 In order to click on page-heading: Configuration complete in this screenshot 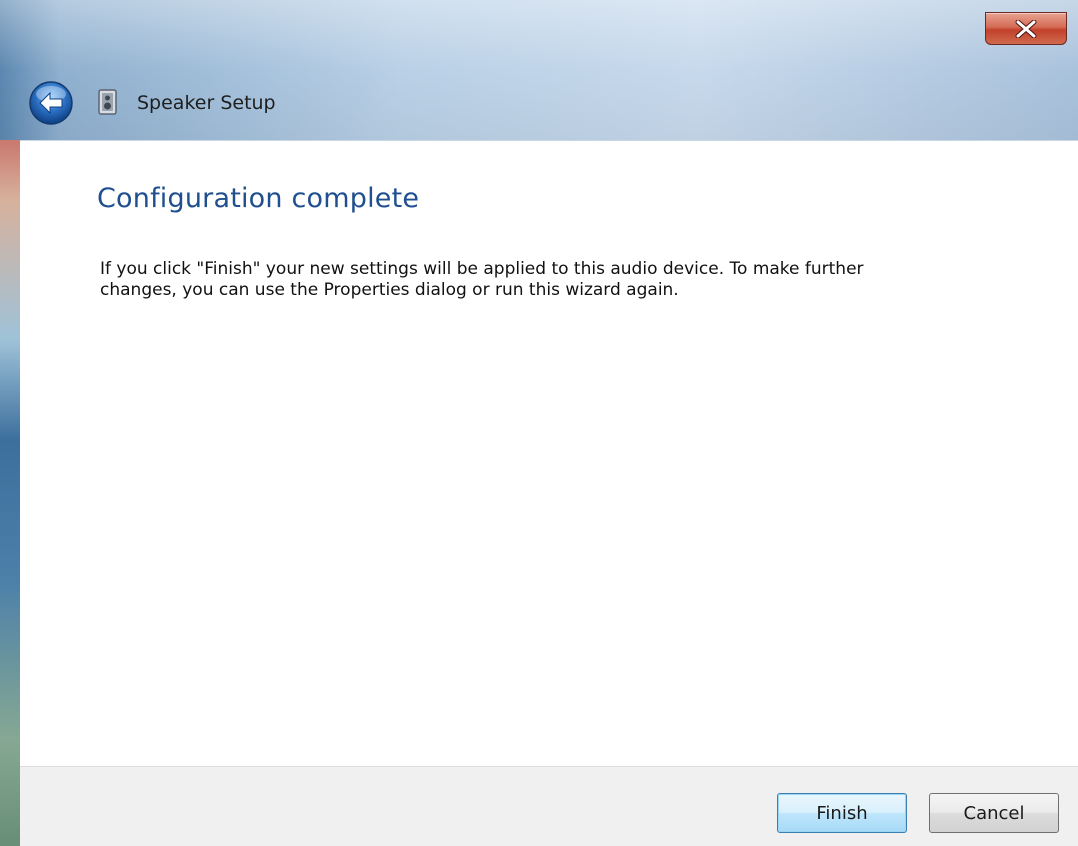, I will do `click(258, 198)`.